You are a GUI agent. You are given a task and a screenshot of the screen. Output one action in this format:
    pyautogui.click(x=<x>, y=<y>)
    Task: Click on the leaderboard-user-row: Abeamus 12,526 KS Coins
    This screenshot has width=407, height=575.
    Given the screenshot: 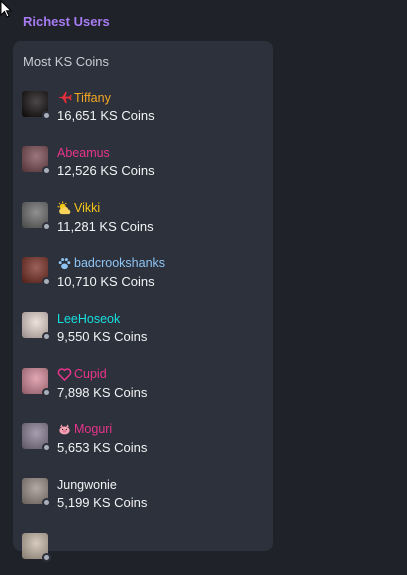 What is the action you would take?
    pyautogui.click(x=144, y=166)
    